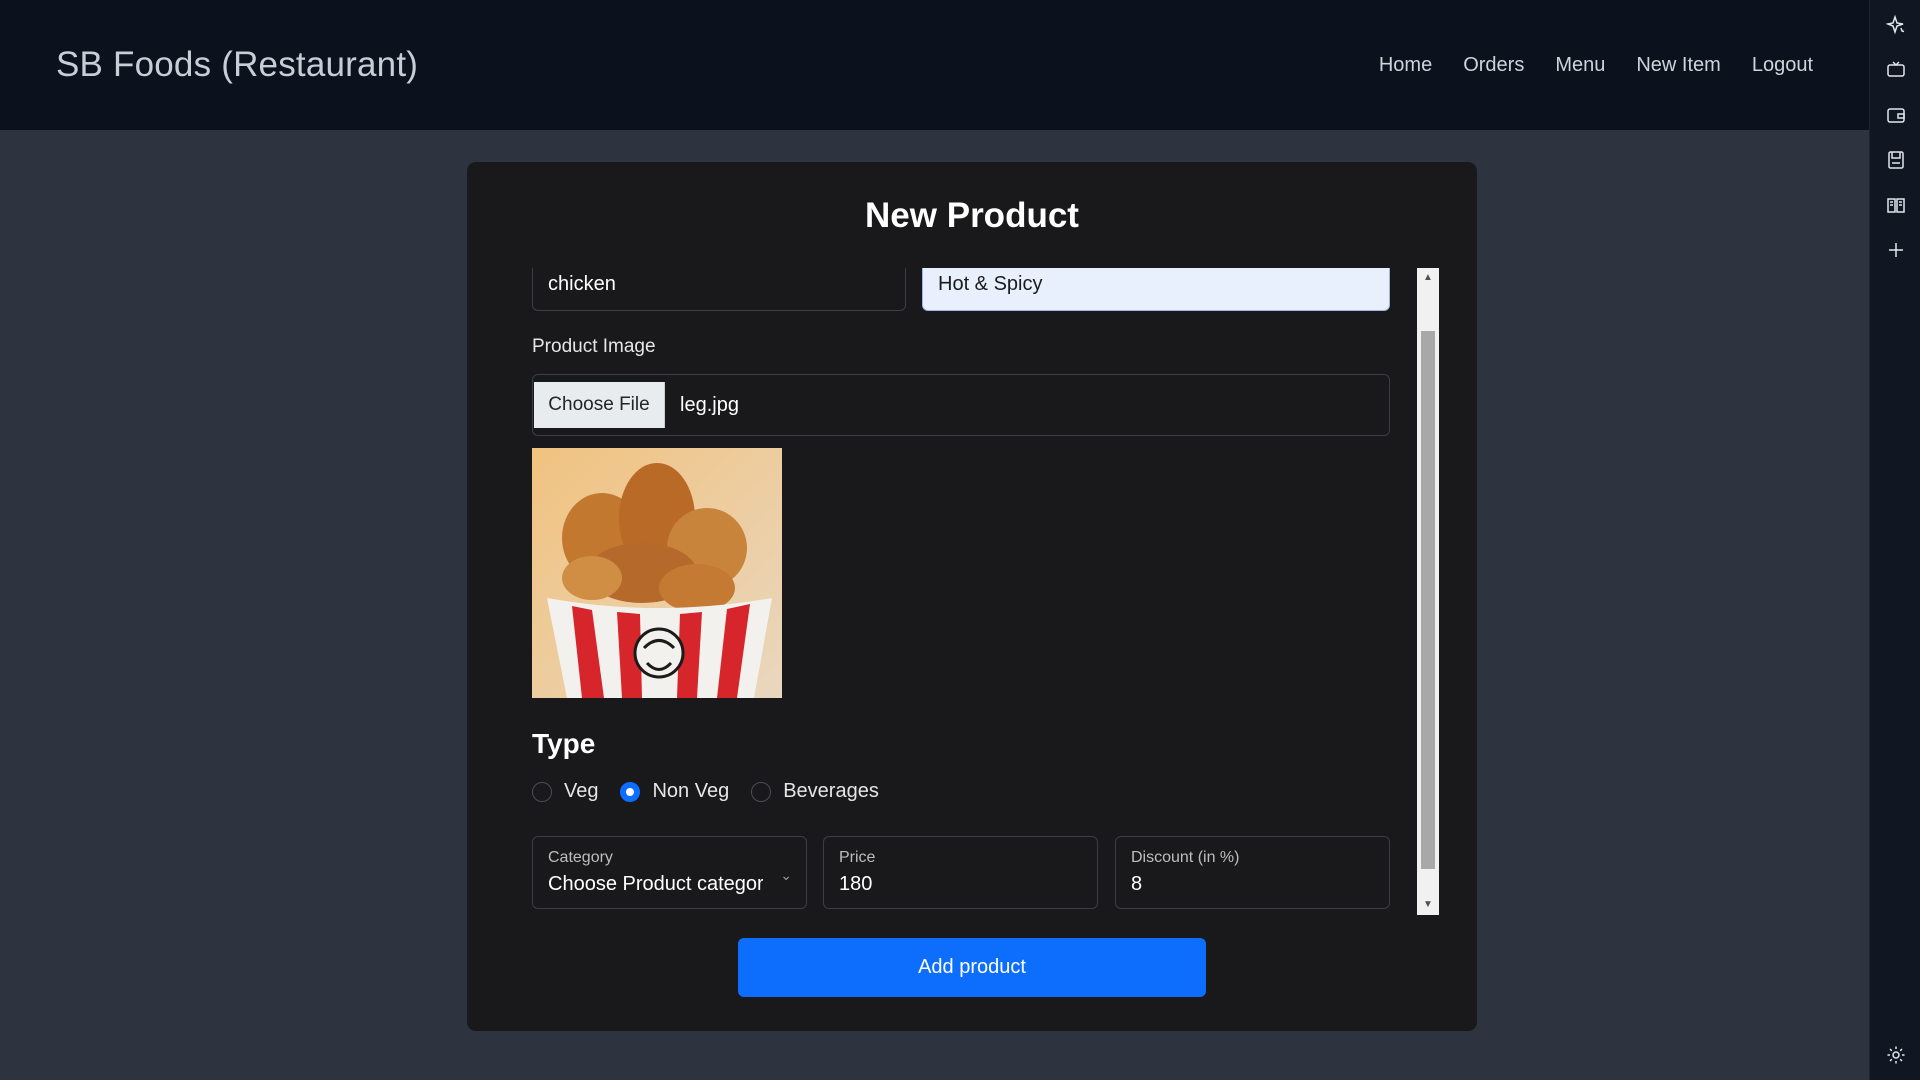  I want to click on type-option-beverages: Beverages, so click(815, 791).